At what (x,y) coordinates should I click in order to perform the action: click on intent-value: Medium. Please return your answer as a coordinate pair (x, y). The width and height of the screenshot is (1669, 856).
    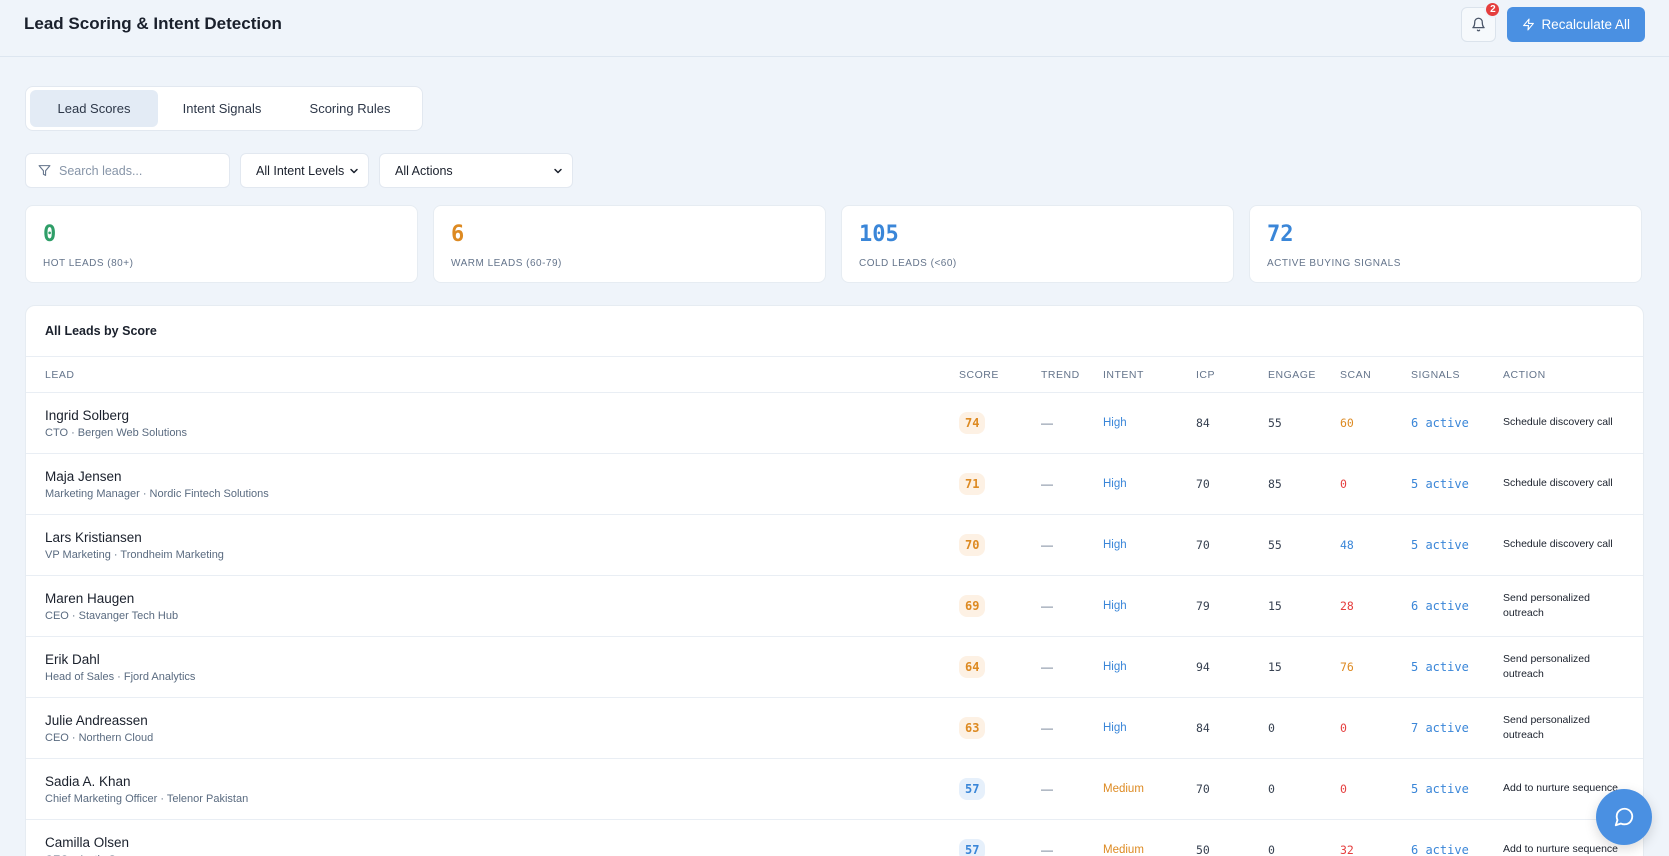
    Looking at the image, I should click on (1123, 850).